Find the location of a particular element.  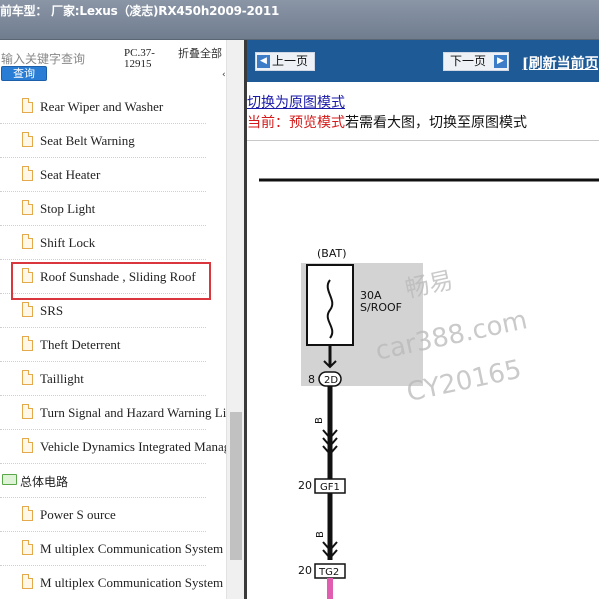

tree-item-label: Theft Deterrent is located at coordinates (80, 344).